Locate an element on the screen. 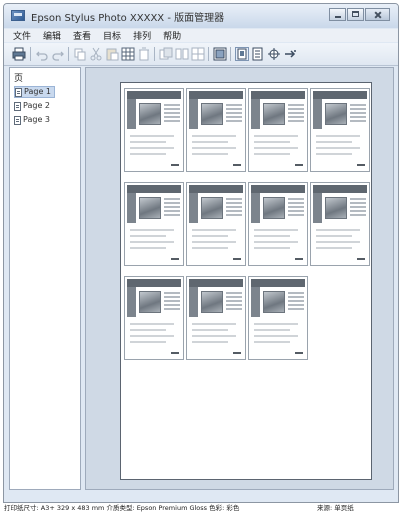  menu-view: 查看 is located at coordinates (82, 35).